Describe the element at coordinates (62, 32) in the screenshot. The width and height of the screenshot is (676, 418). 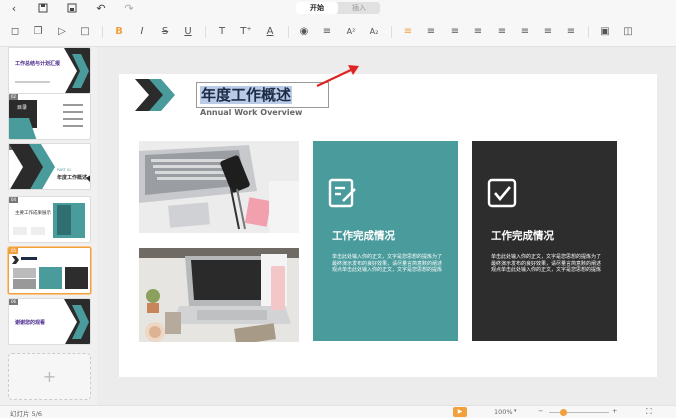
I see `play-icon: ▷` at that location.